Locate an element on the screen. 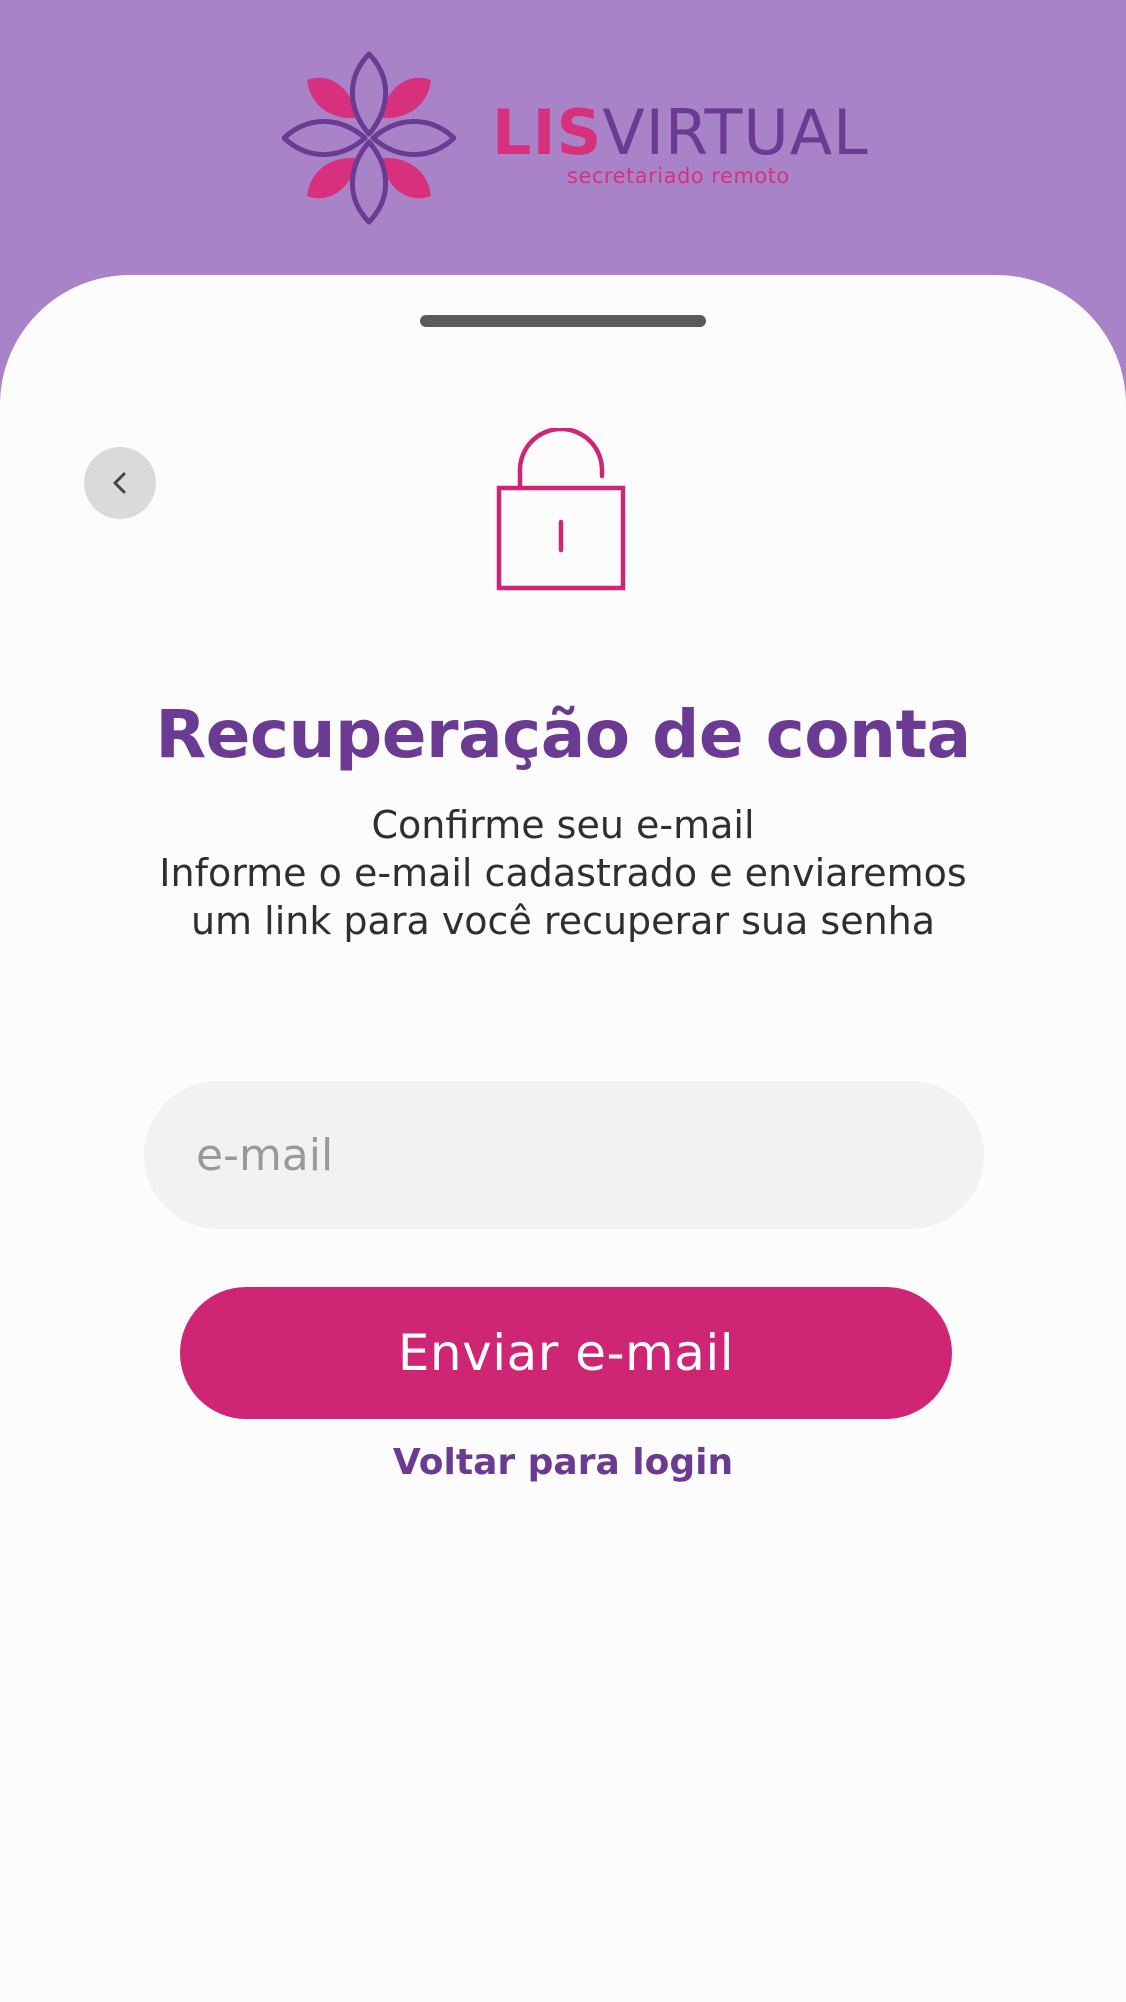 This screenshot has height=2002, width=1126. subtitle-line-1: Confirme seu e-mail is located at coordinates (563, 825).